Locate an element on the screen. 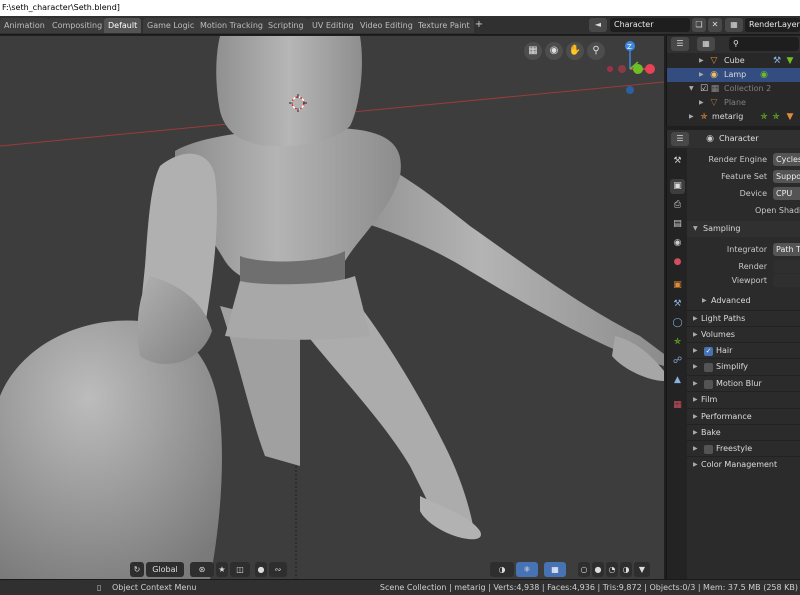 This screenshot has width=800, height=595. physics-tab-icon: ✯ is located at coordinates (677, 342).